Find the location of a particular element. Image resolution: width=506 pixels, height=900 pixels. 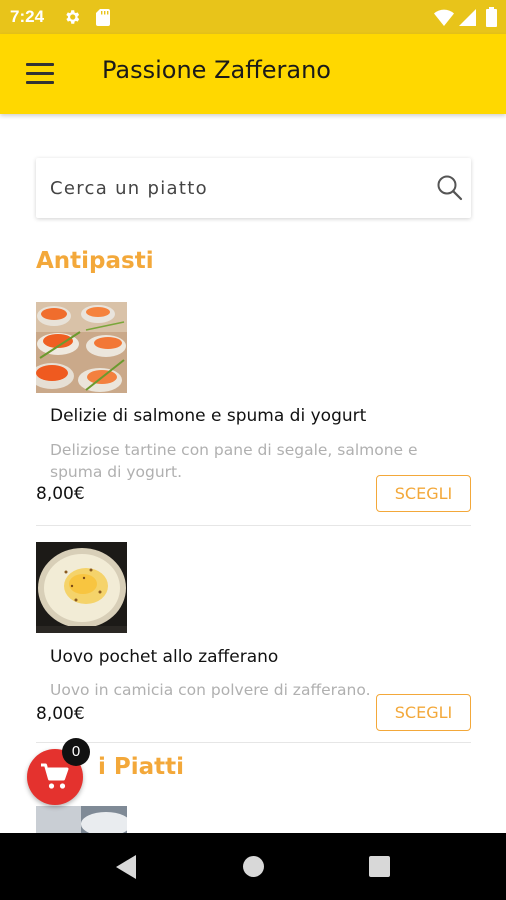

app-bar: Passione Zafferano is located at coordinates (253, 74).